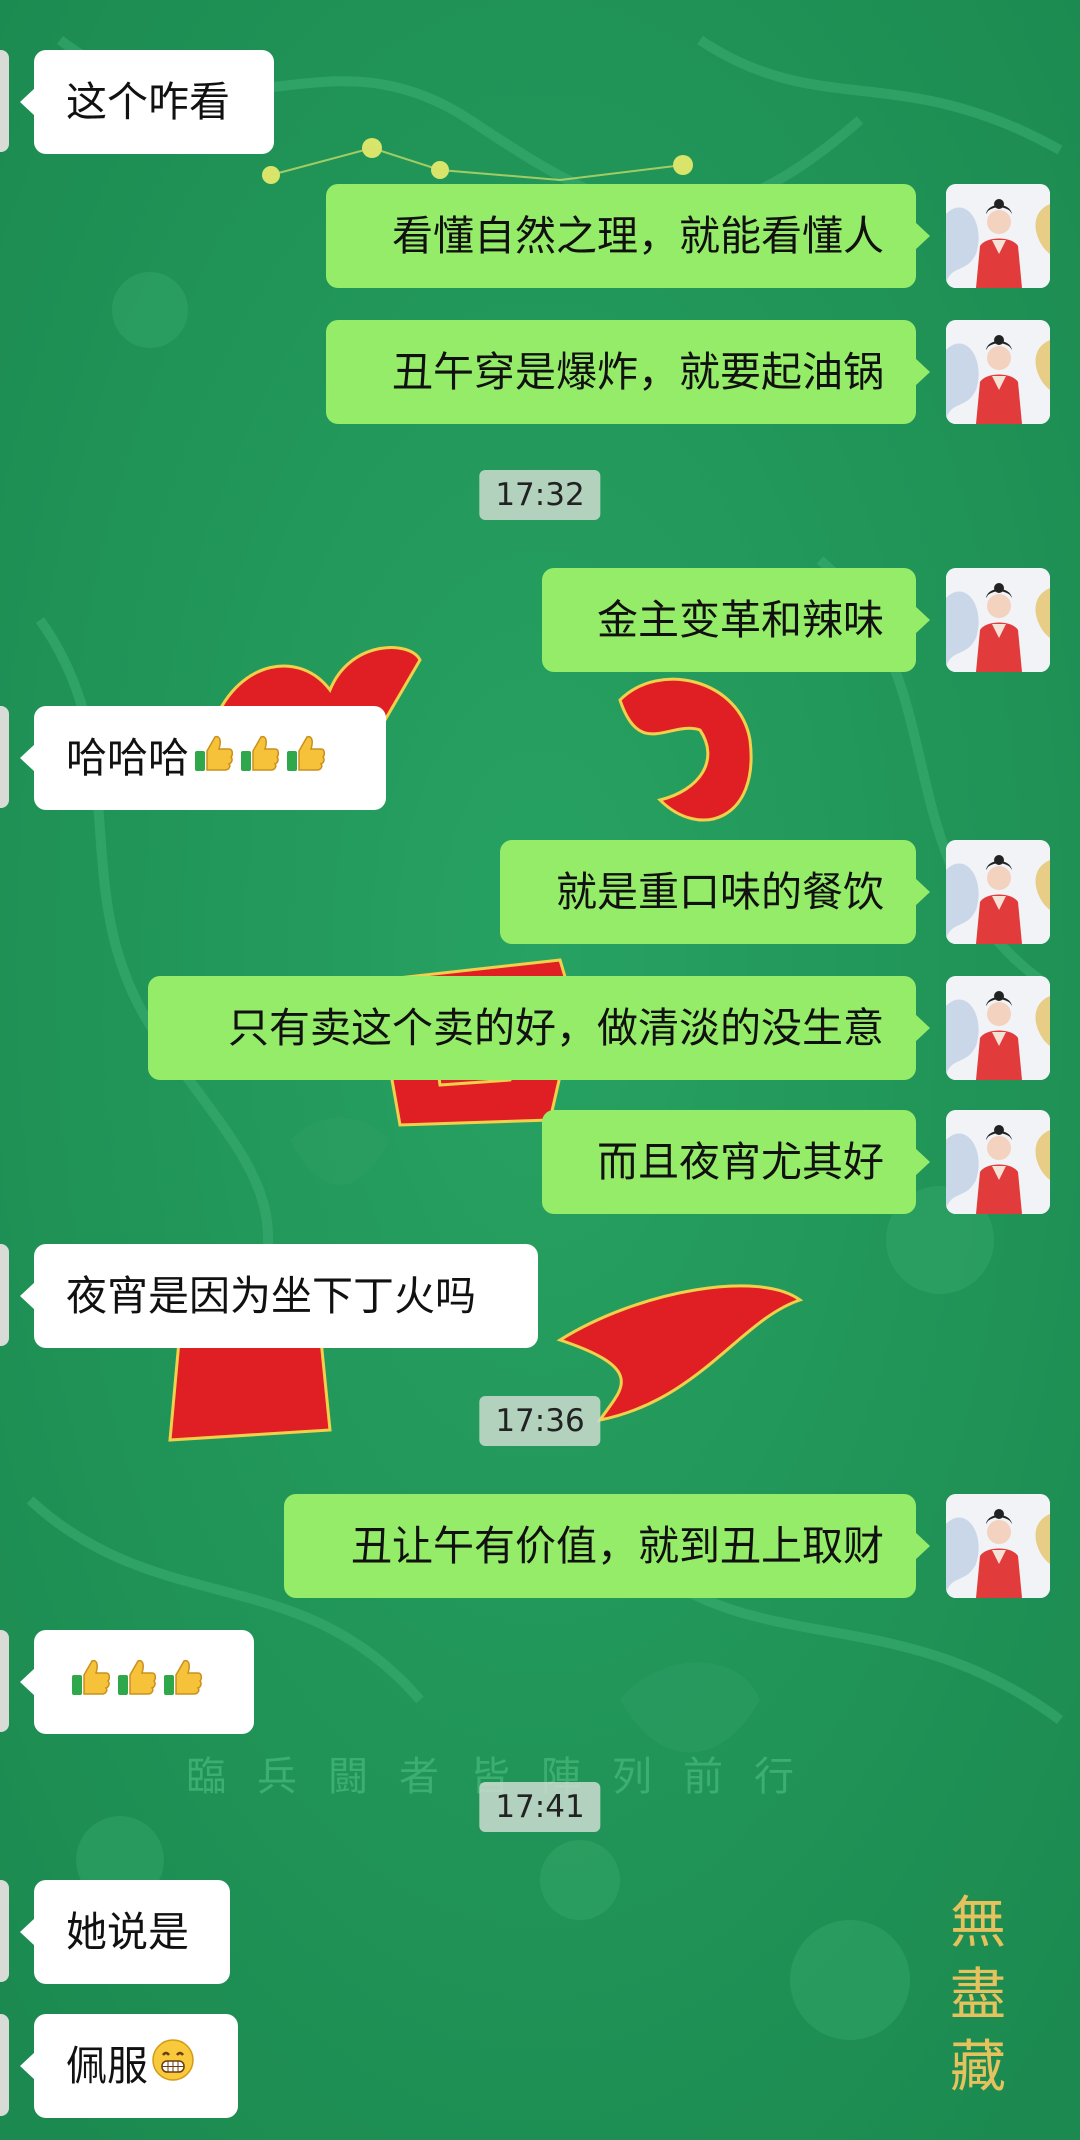 The height and width of the screenshot is (2140, 1080). Describe the element at coordinates (127, 758) in the screenshot. I see `message-text: 哈哈哈` at that location.